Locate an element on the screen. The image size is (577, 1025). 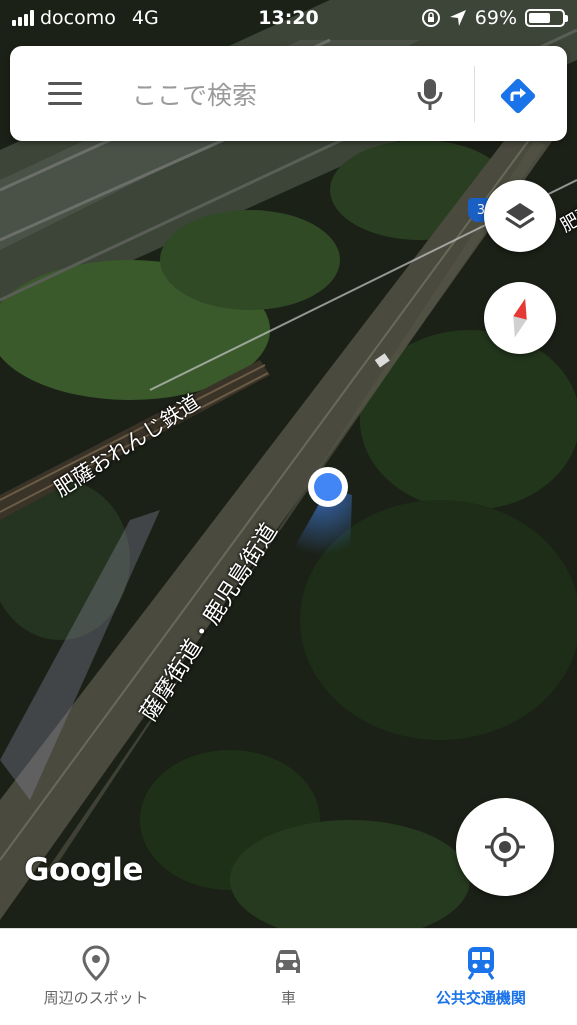
crosshair-icon is located at coordinates (505, 847).